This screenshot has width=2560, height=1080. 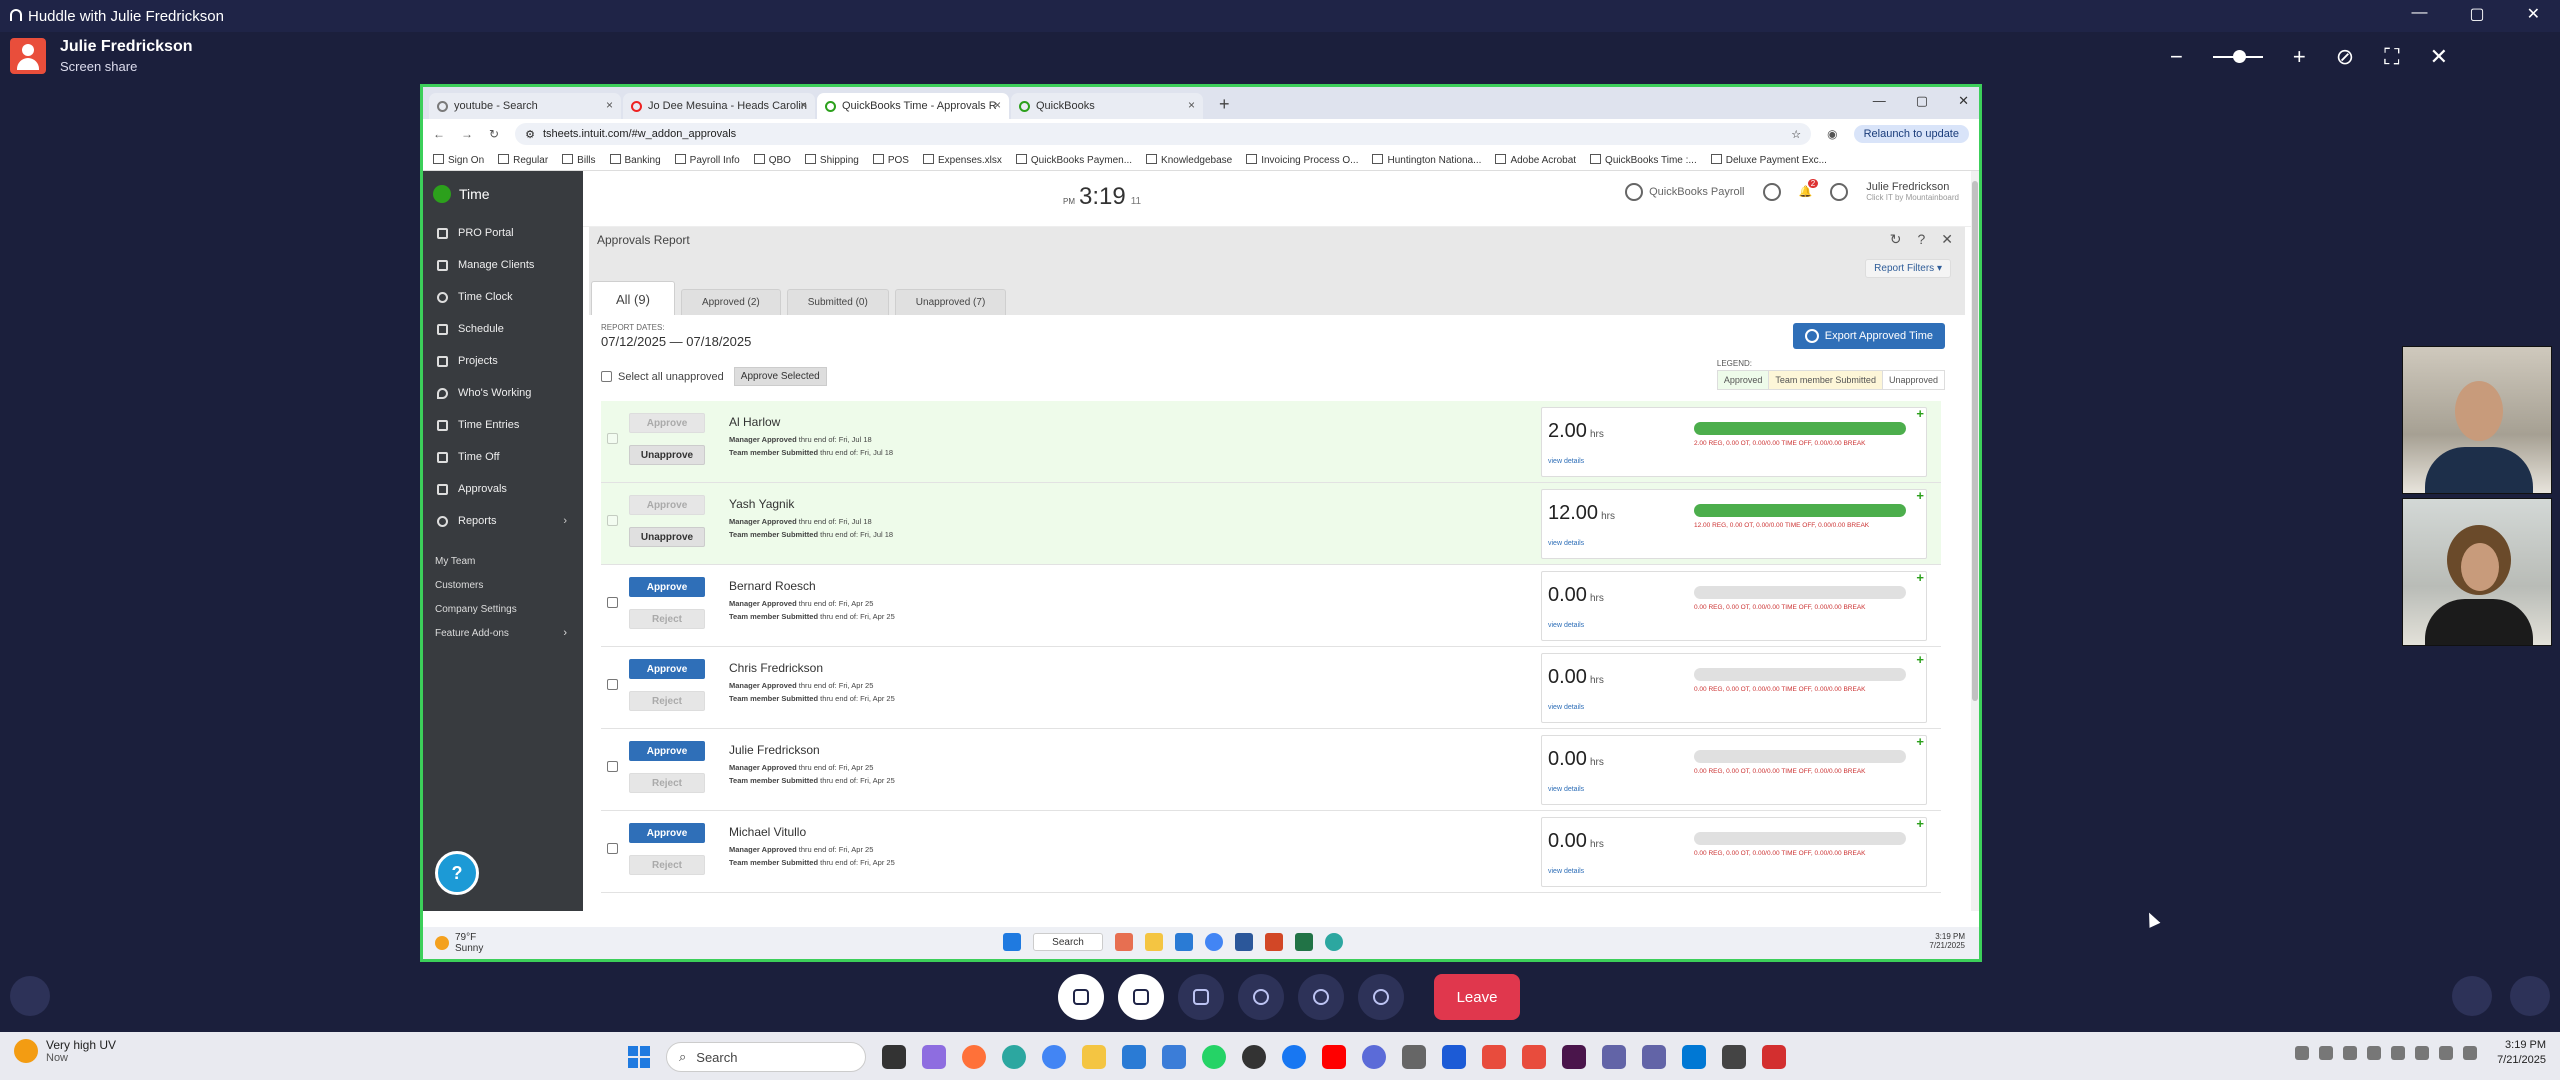 I want to click on chat-button, so click(x=2530, y=996).